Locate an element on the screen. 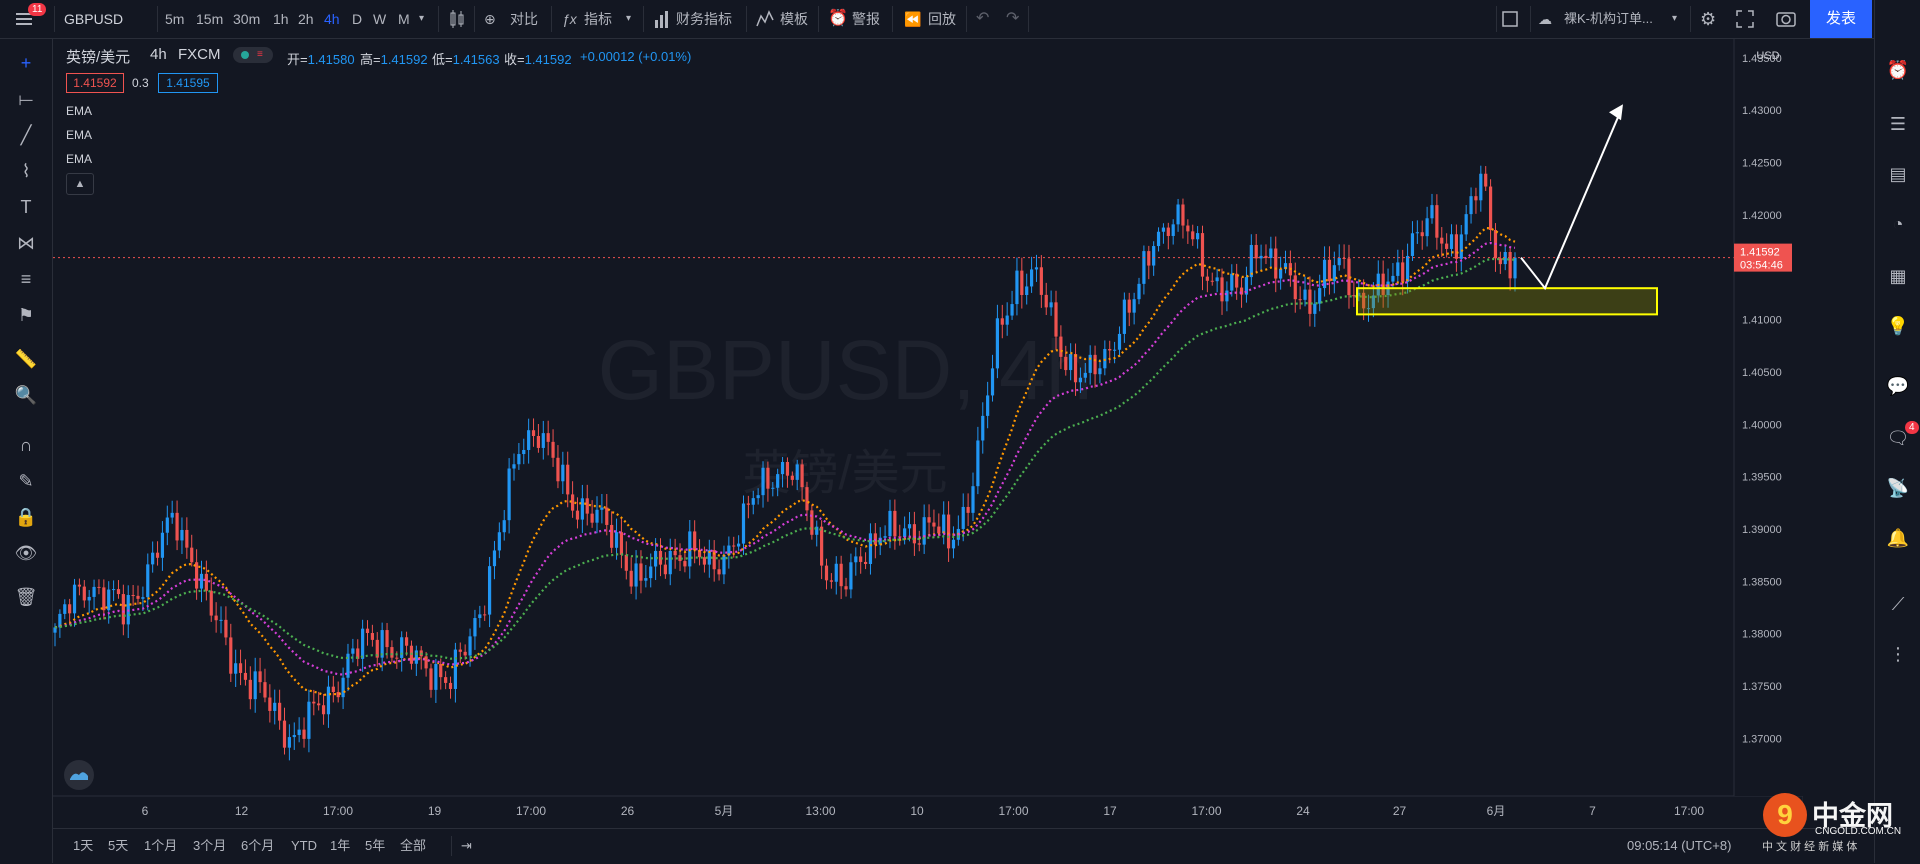 The width and height of the screenshot is (1920, 864). redo-icon: ↷ is located at coordinates (1012, 19).